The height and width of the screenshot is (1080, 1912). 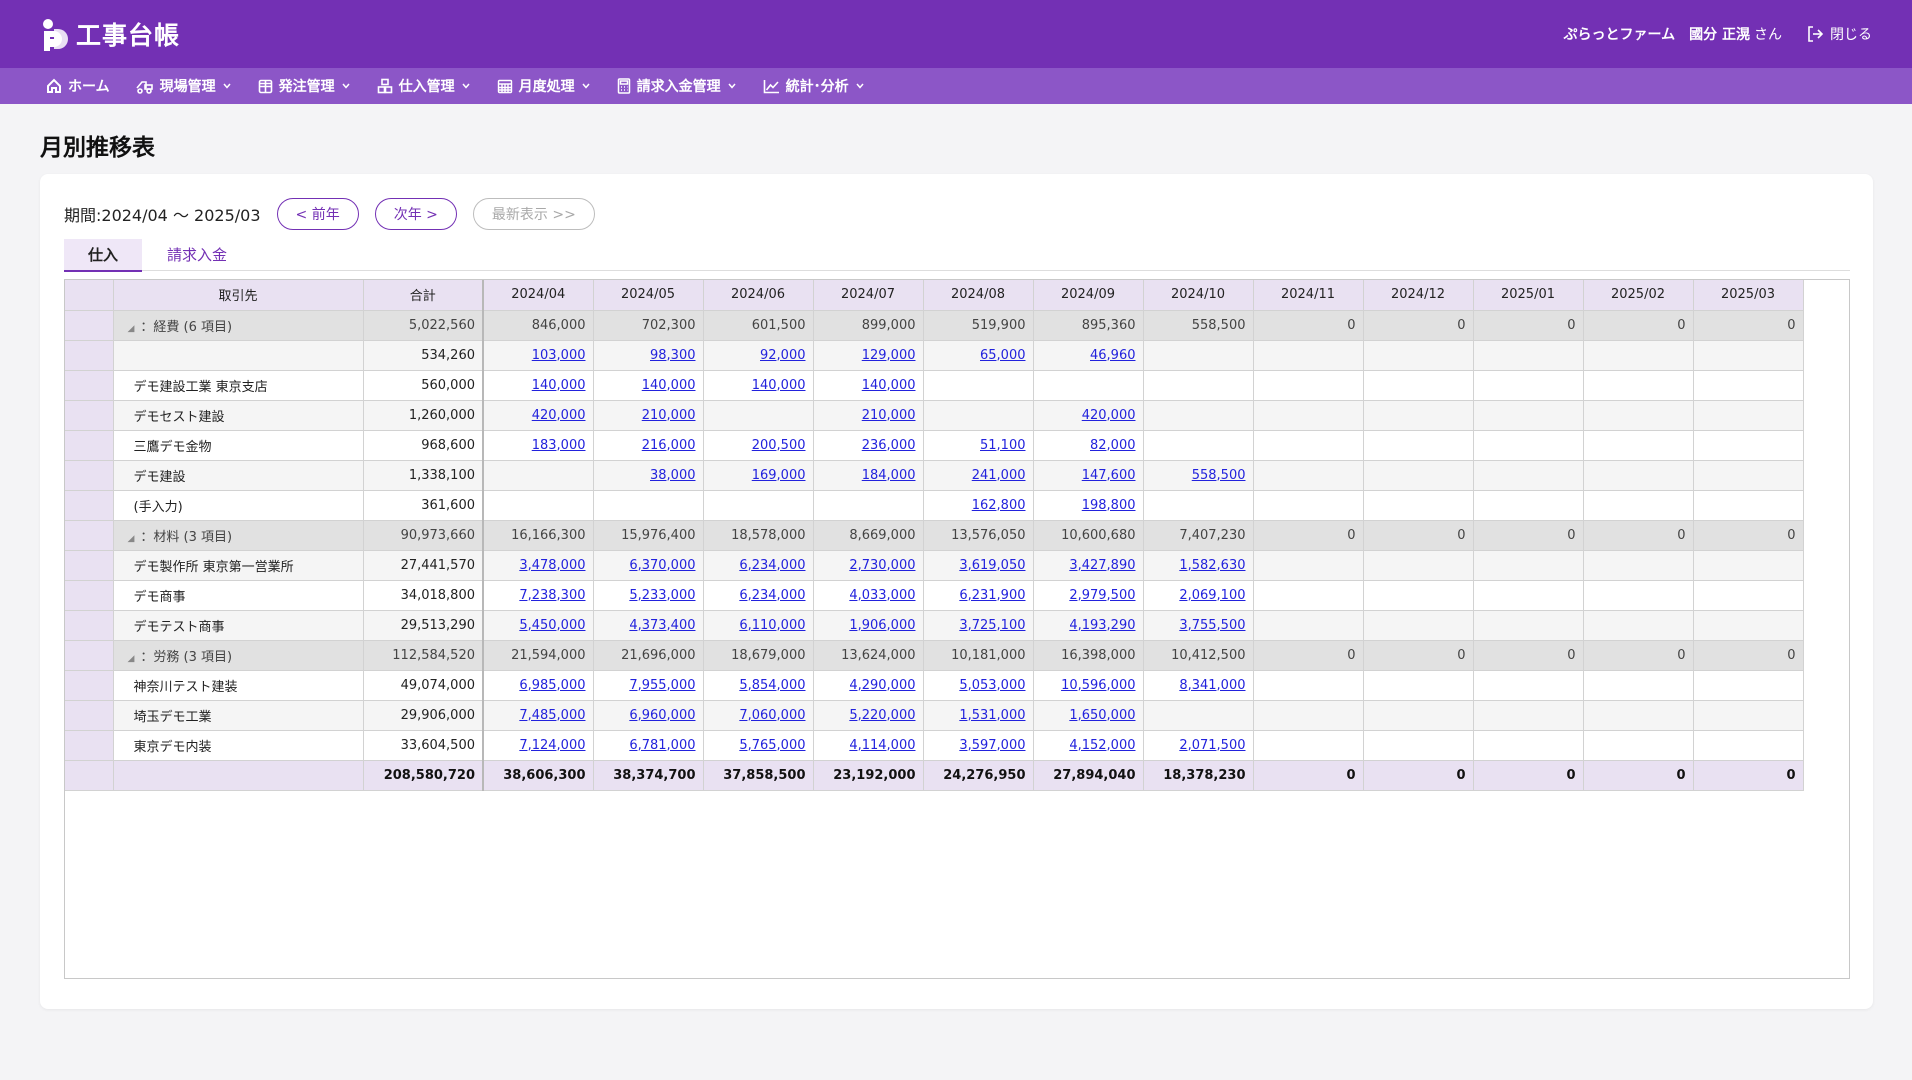 What do you see at coordinates (533, 214) in the screenshot?
I see `latest-view-button: 最新表示 >>` at bounding box center [533, 214].